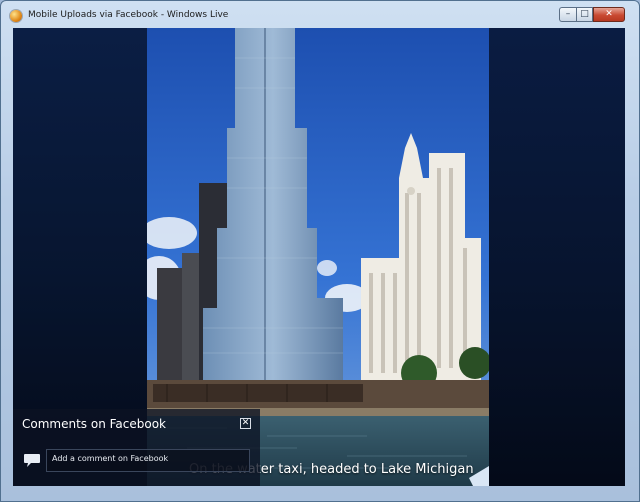 This screenshot has width=640, height=502. I want to click on comments-close-button: ✕, so click(245, 423).